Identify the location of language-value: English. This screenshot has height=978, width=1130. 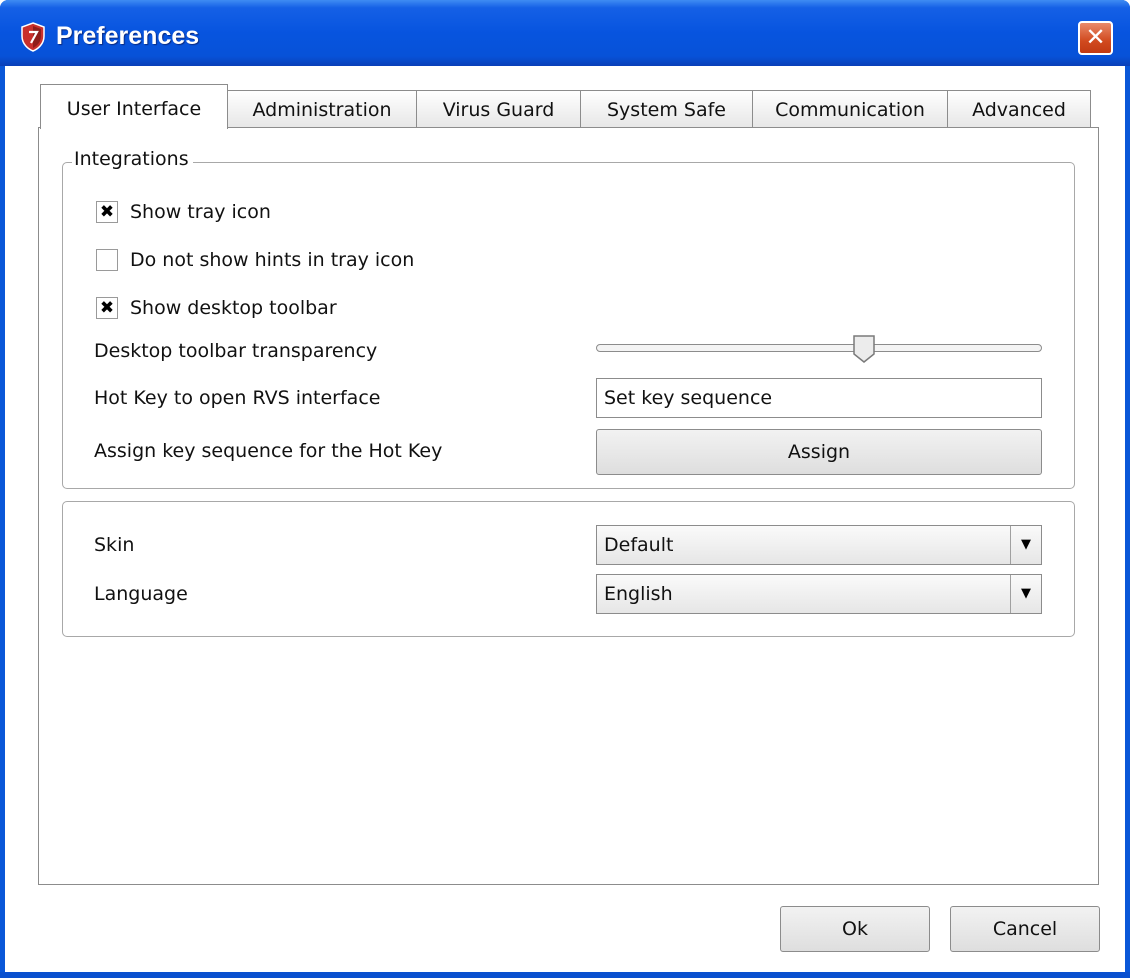
(638, 594).